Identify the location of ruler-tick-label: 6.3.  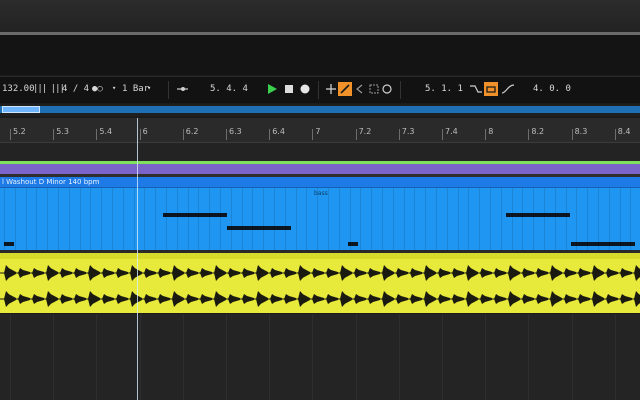
(235, 131).